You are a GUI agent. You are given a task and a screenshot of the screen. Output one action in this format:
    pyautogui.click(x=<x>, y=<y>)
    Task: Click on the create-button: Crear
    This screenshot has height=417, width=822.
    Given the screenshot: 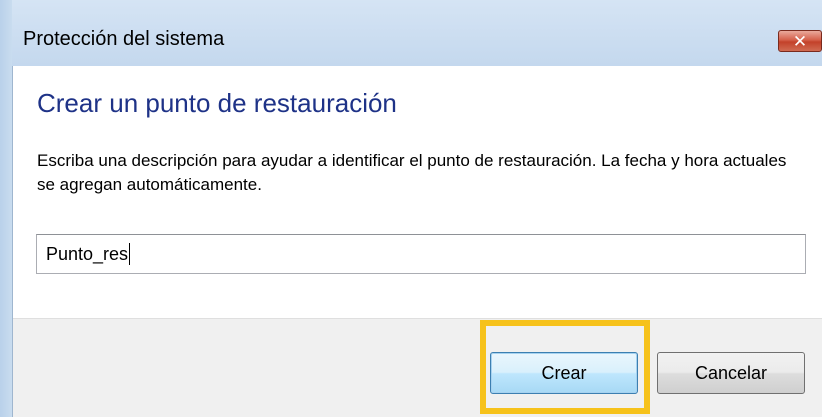 What is the action you would take?
    pyautogui.click(x=564, y=373)
    